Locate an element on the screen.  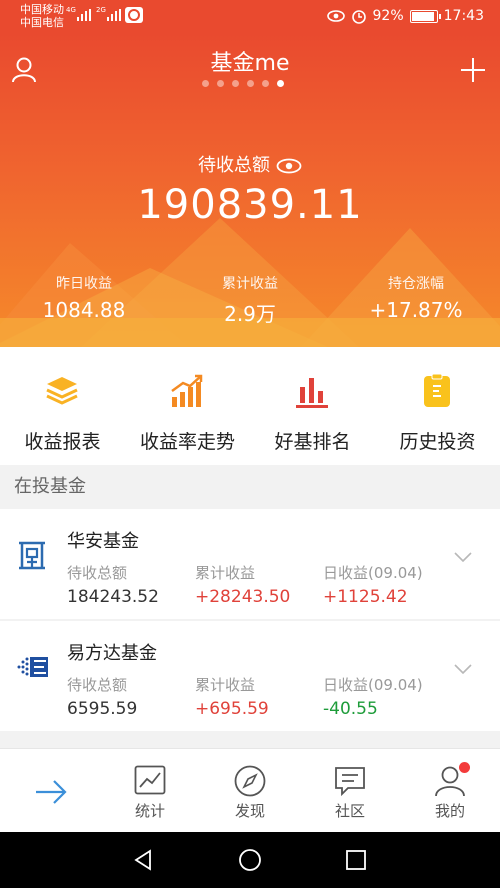
tab-label: 发现 is located at coordinates (249, 811).